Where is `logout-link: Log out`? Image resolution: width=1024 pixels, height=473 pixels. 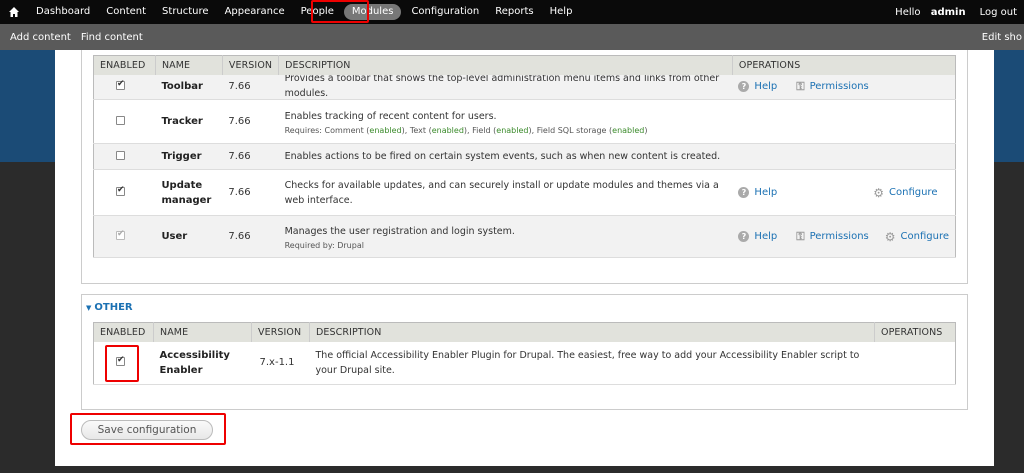 logout-link: Log out is located at coordinates (998, 12).